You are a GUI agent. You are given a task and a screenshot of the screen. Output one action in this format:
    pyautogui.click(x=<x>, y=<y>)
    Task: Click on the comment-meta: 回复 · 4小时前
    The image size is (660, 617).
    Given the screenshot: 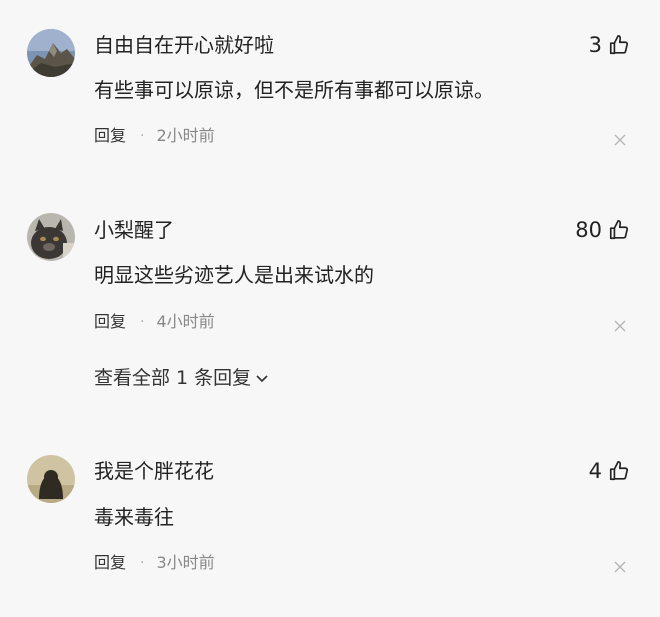 What is the action you would take?
    pyautogui.click(x=154, y=322)
    